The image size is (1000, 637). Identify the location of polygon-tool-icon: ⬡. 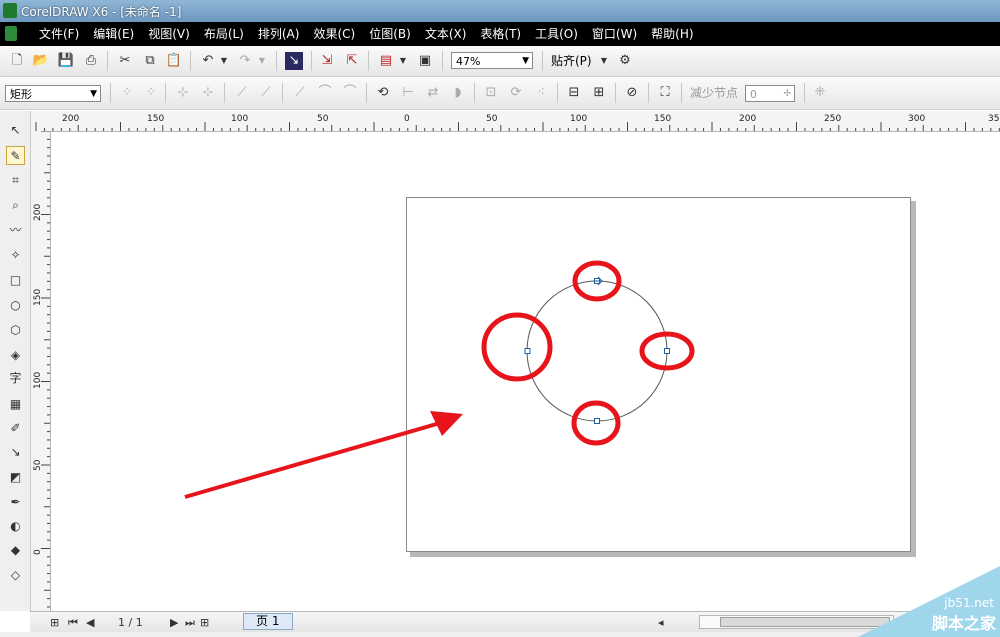
(15, 330).